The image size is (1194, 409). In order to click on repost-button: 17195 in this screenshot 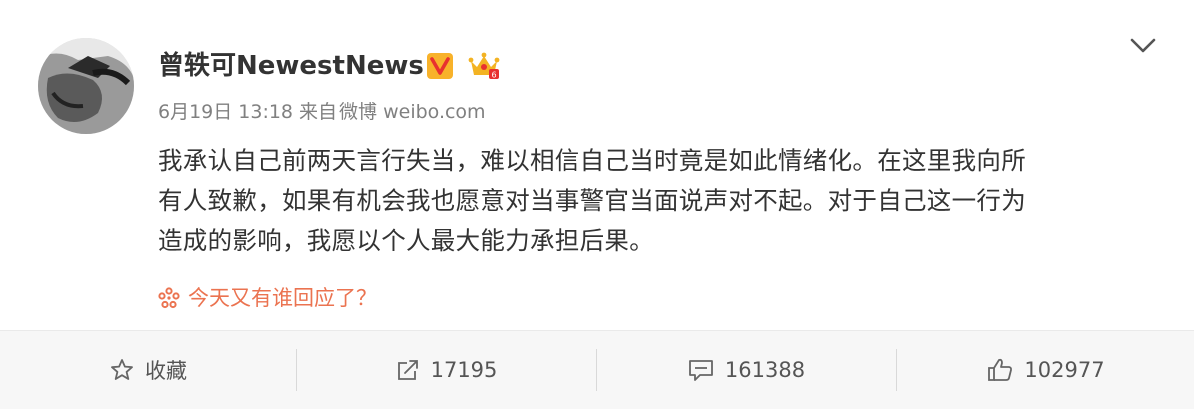, I will do `click(446, 370)`.